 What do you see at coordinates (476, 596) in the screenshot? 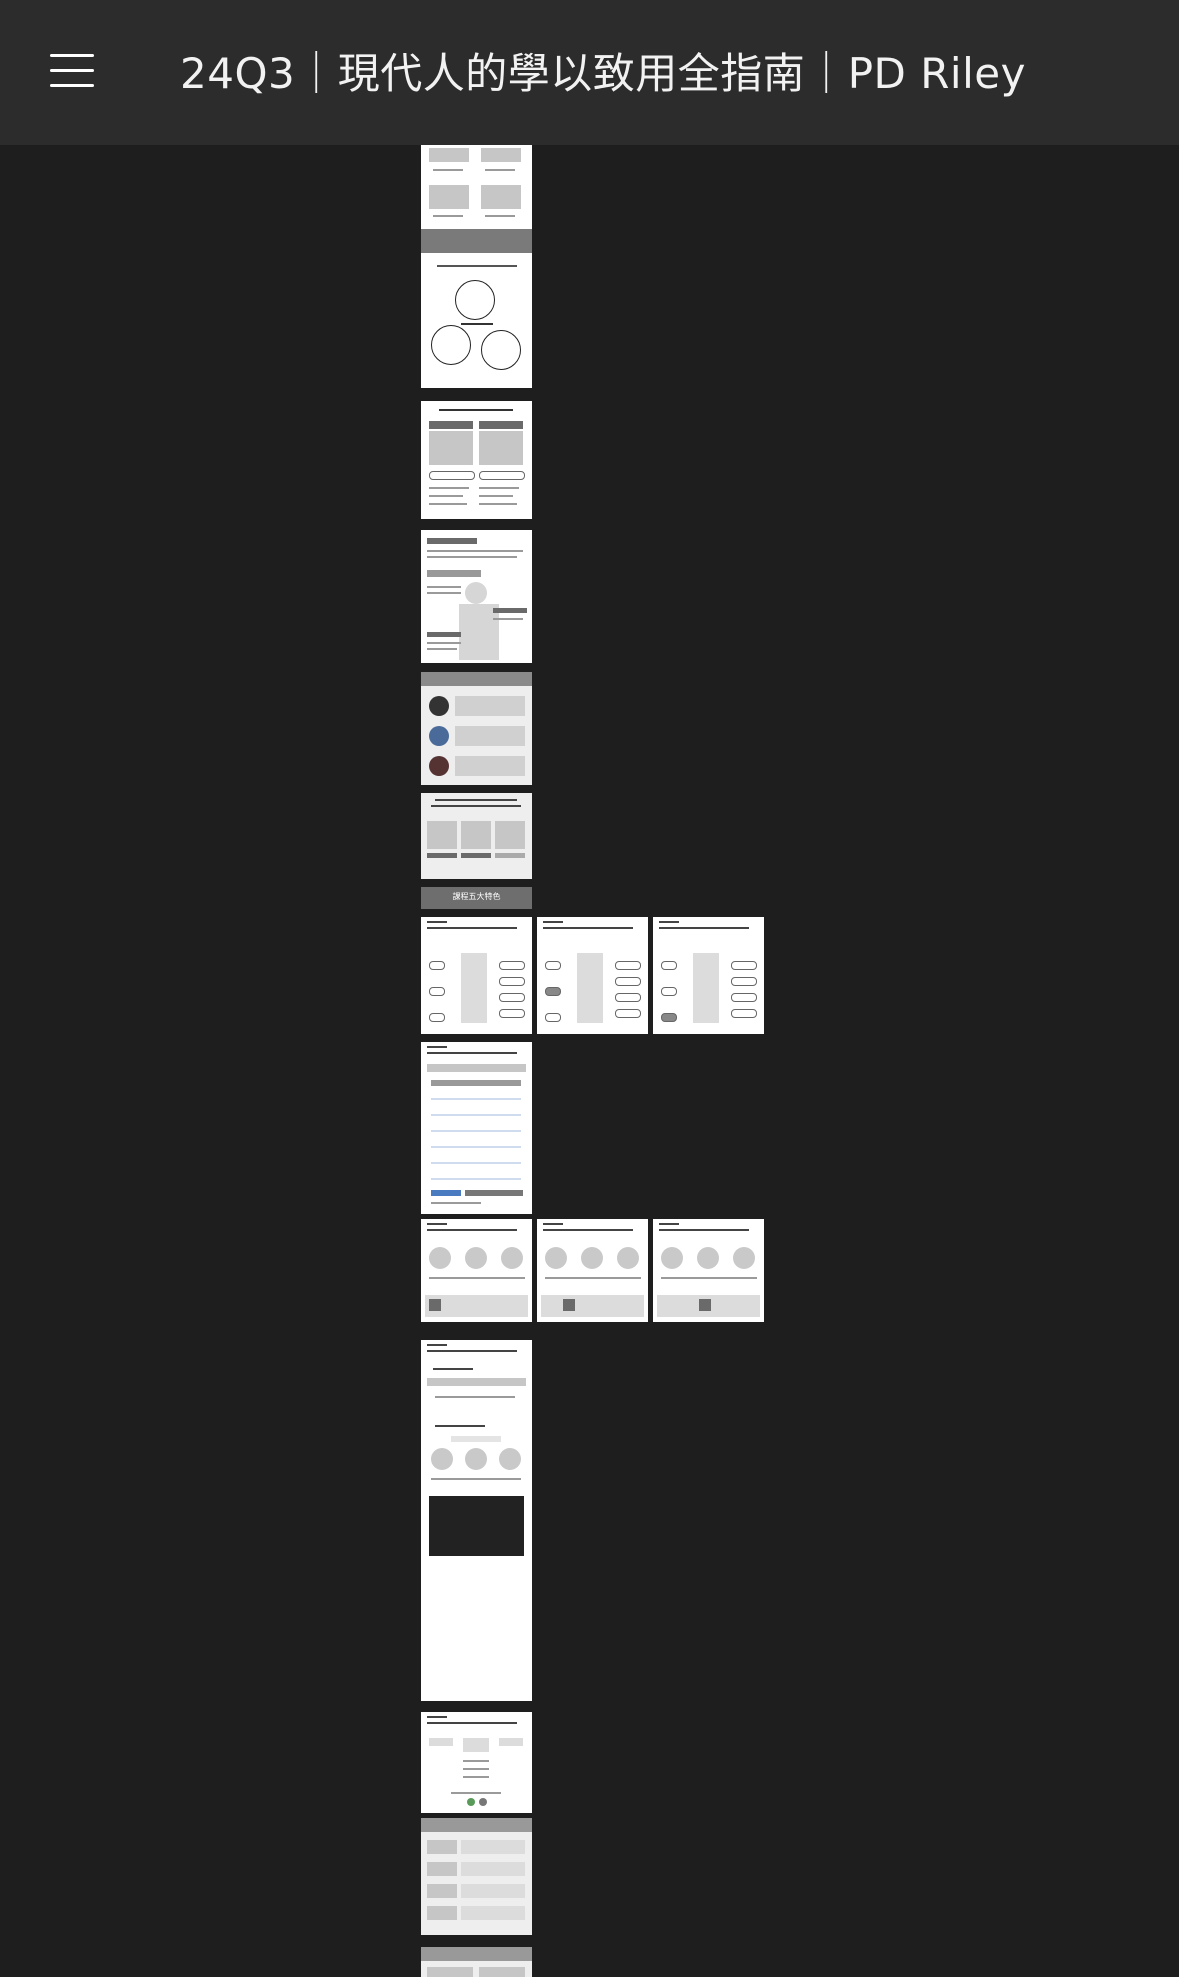
I see `frame-learning` at bounding box center [476, 596].